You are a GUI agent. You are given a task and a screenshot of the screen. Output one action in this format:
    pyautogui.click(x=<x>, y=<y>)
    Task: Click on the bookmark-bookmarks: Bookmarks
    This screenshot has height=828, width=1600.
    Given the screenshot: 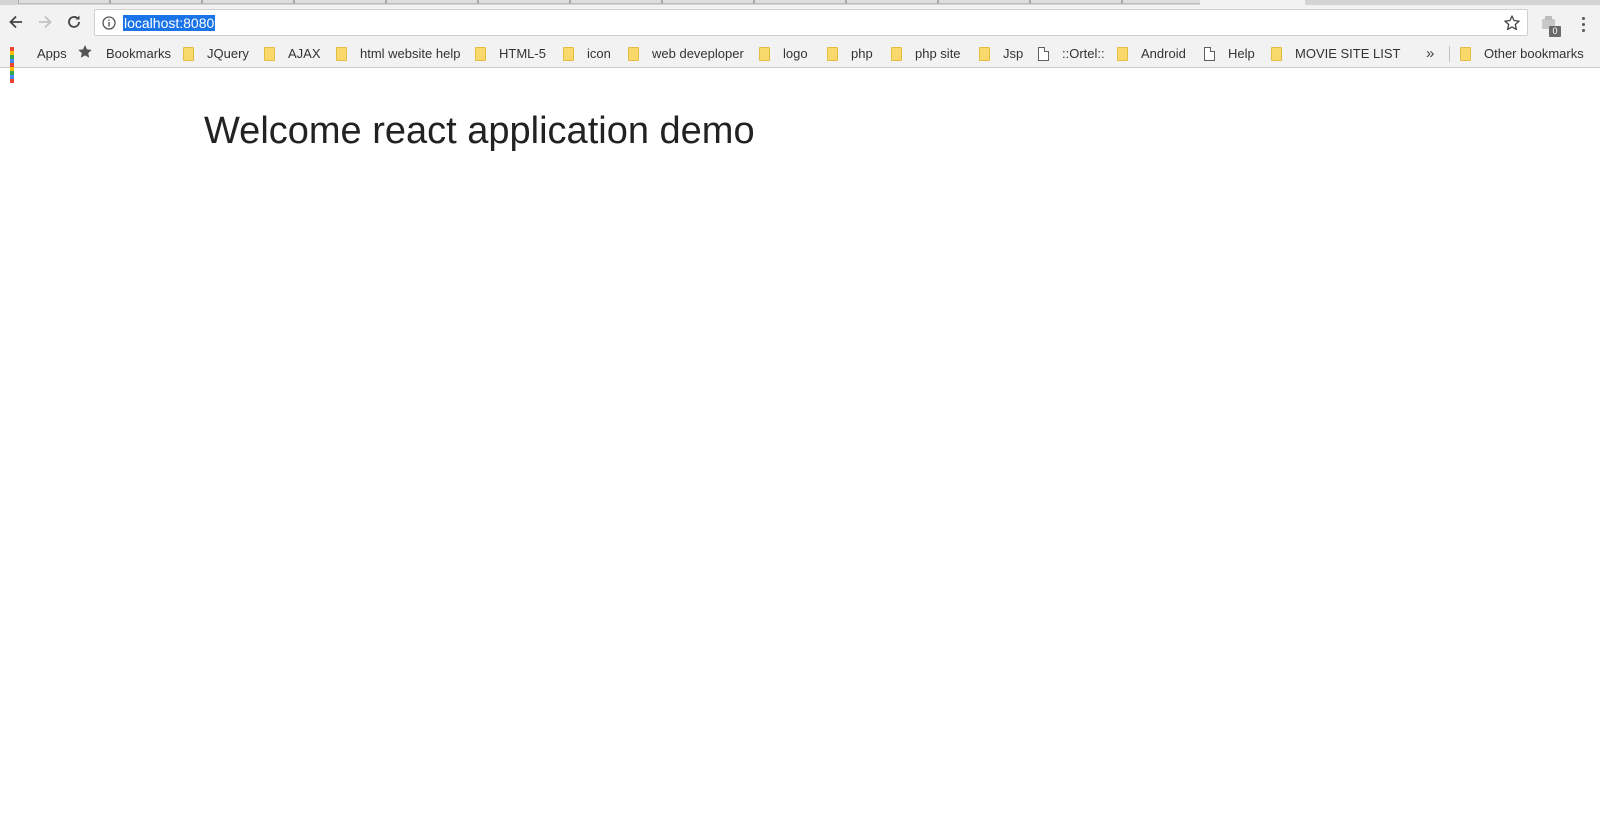 What is the action you would take?
    pyautogui.click(x=124, y=53)
    